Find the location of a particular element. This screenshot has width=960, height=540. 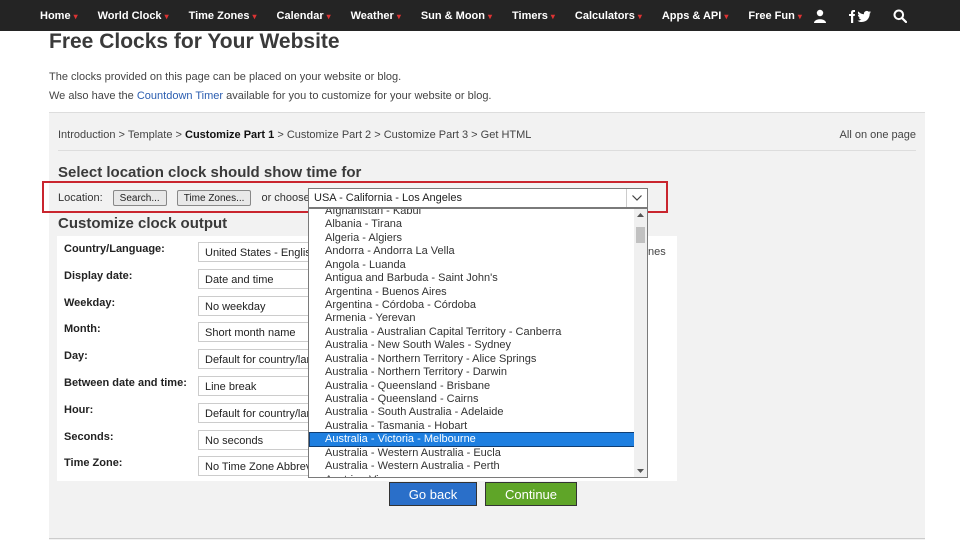

search-icon is located at coordinates (900, 15).